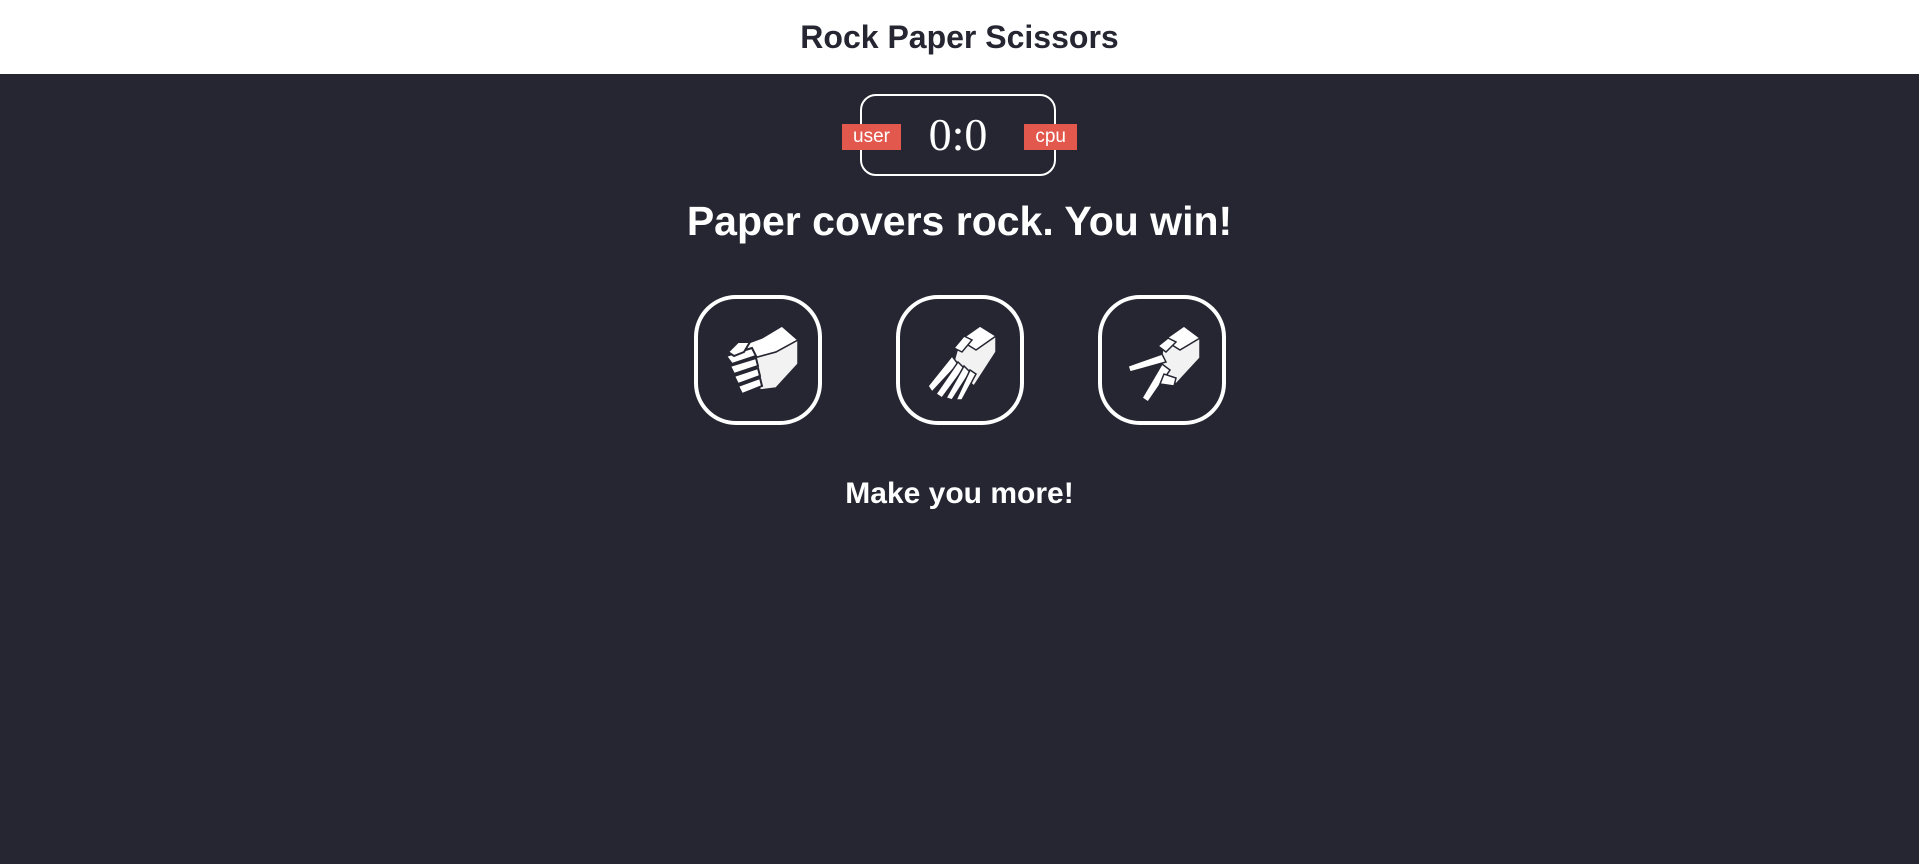 The height and width of the screenshot is (864, 1919). What do you see at coordinates (871, 137) in the screenshot?
I see `user-badge: user` at bounding box center [871, 137].